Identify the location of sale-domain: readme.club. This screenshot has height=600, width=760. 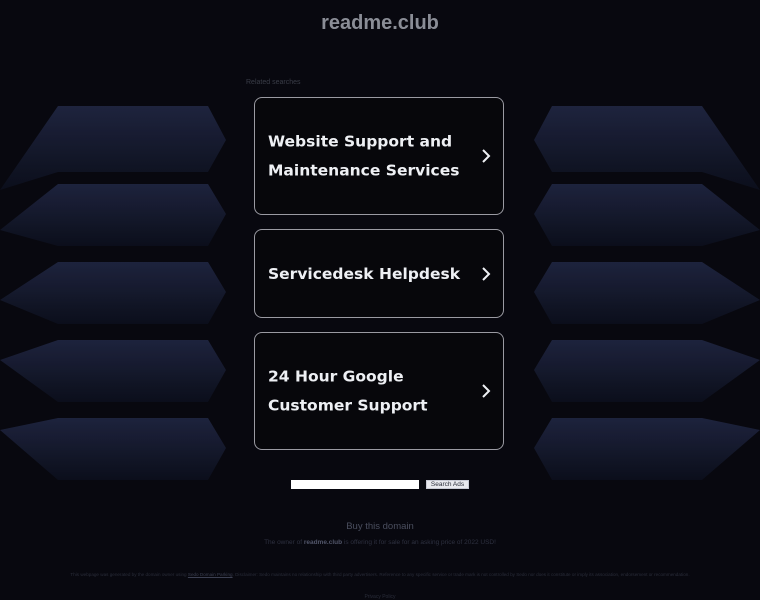
(323, 542).